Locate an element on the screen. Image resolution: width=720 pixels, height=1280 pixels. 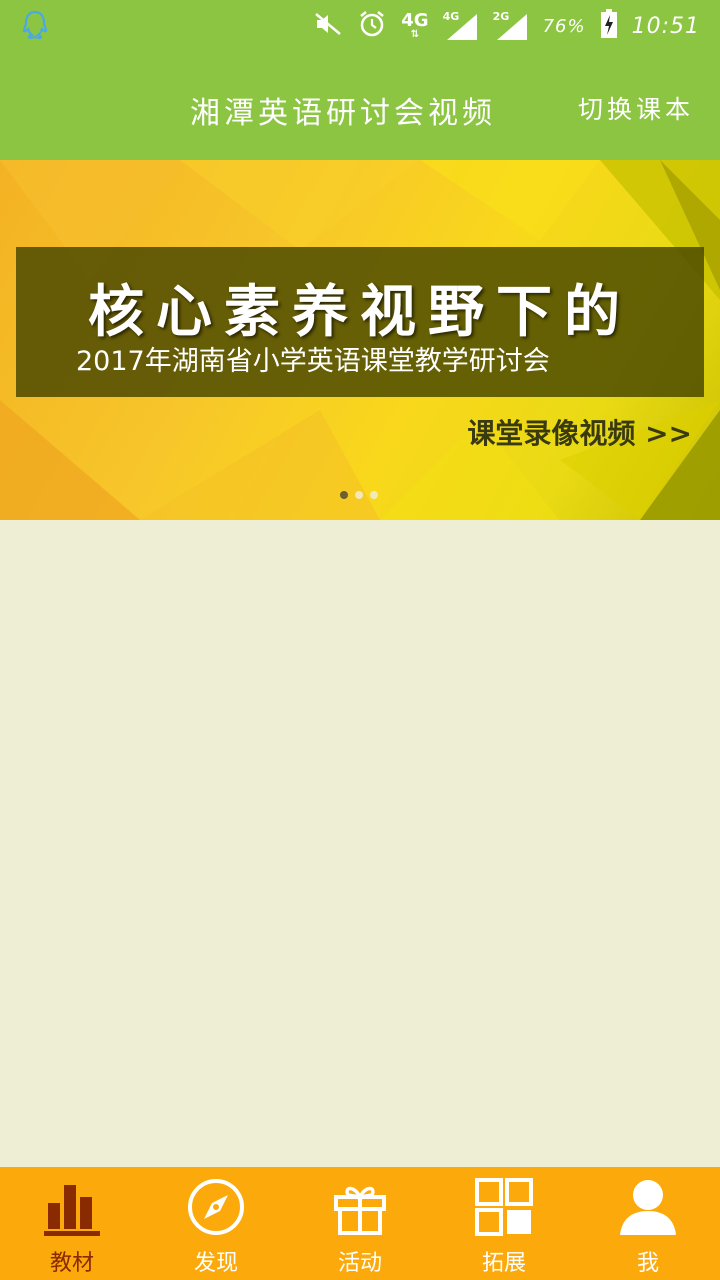
status-bar: 4G ⇅ 4G 2G 76% 10:51 is located at coordinates (360, 26).